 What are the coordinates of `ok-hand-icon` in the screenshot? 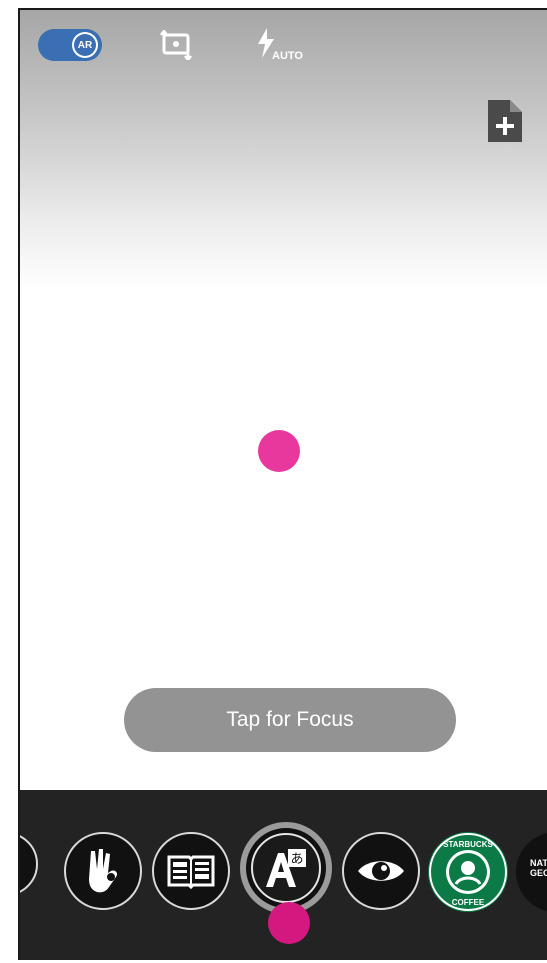 It's located at (103, 871).